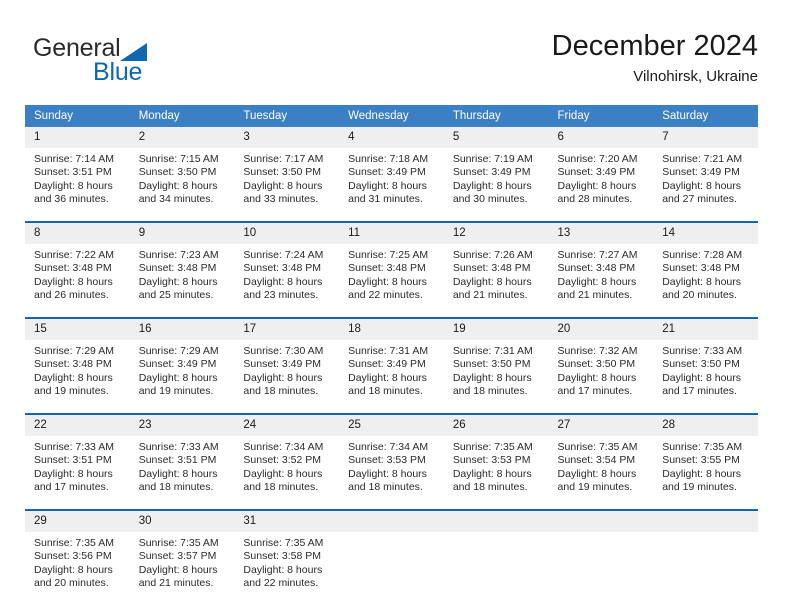  Describe the element at coordinates (387, 460) in the screenshot. I see `sunset-time: Sunset: 3:53 PM` at that location.